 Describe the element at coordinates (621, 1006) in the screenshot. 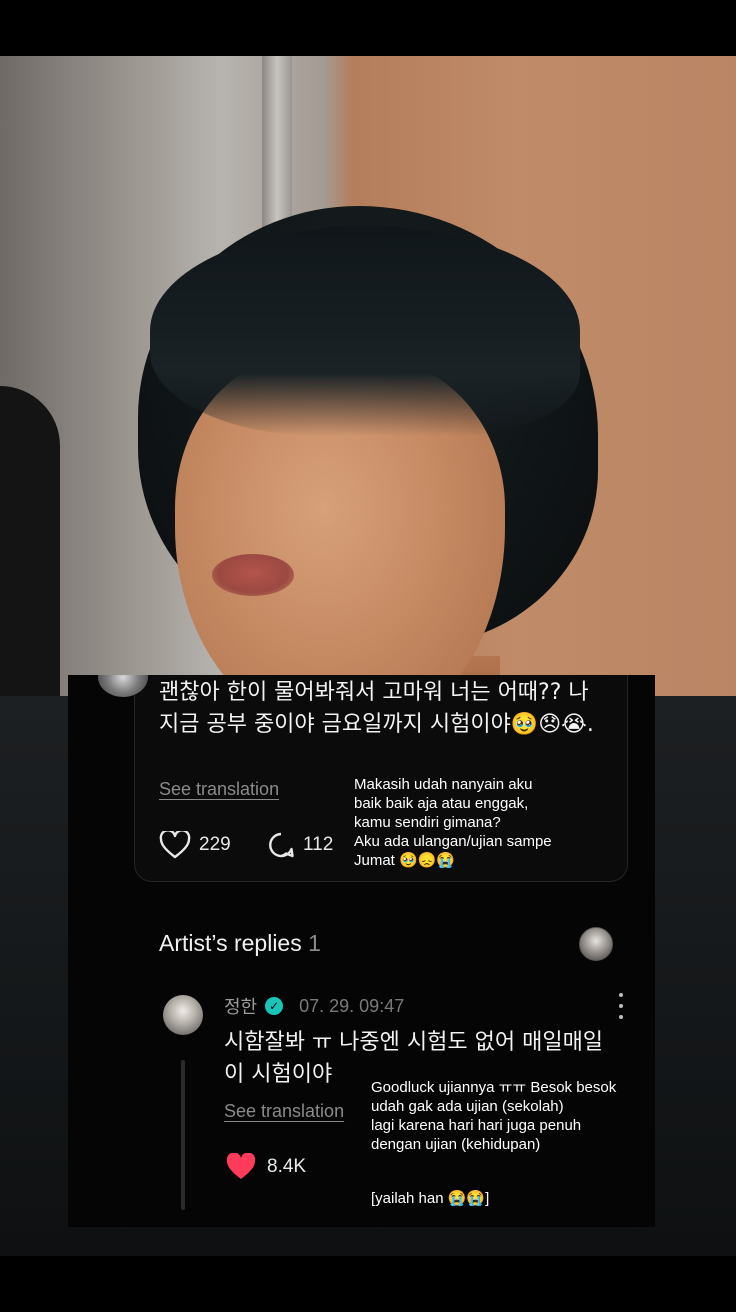

I see `more-options-icon` at that location.